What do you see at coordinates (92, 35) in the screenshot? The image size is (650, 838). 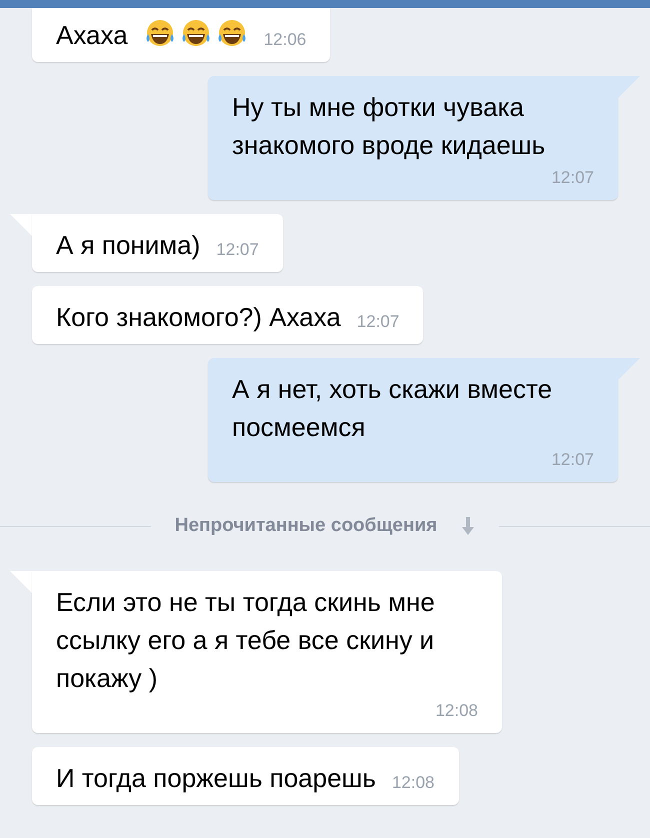 I see `message-text: Ахаха` at bounding box center [92, 35].